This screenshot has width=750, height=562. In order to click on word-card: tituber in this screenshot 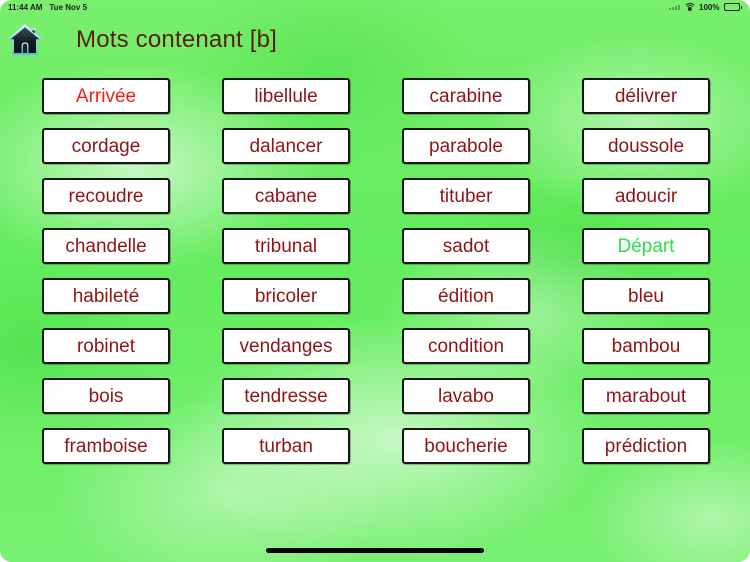, I will do `click(466, 196)`.